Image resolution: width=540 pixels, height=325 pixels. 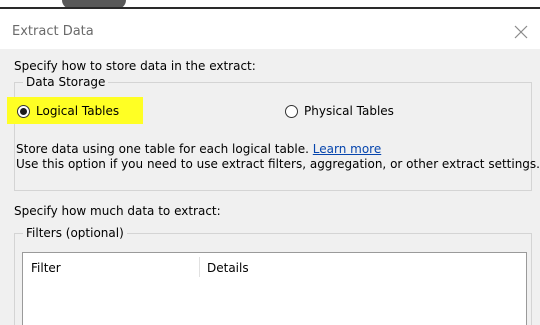 I want to click on radio-physical-label: Physical Tables, so click(x=349, y=111).